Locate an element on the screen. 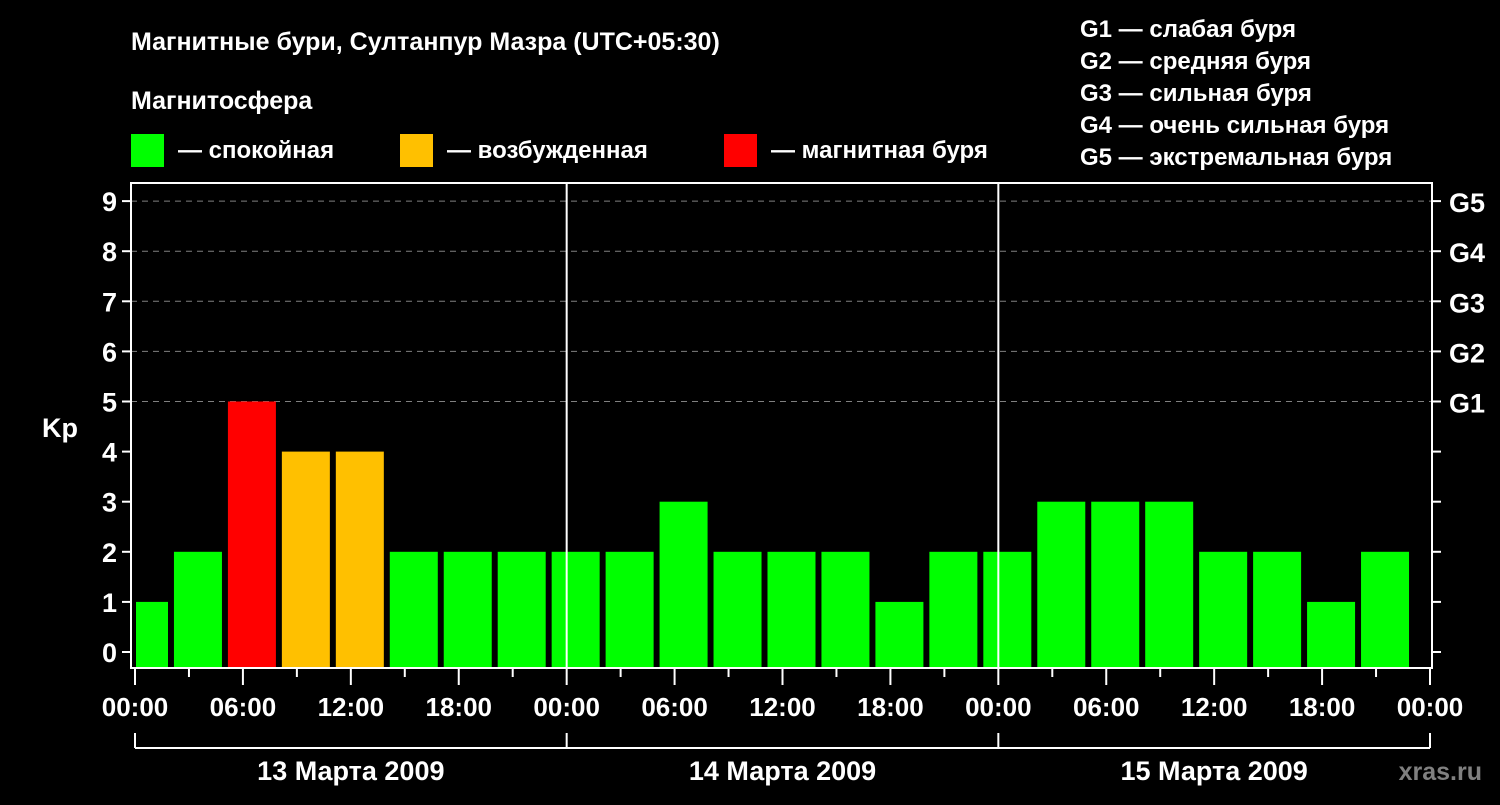 The width and height of the screenshot is (1500, 805). y-tick-label: 0 is located at coordinates (109, 653).